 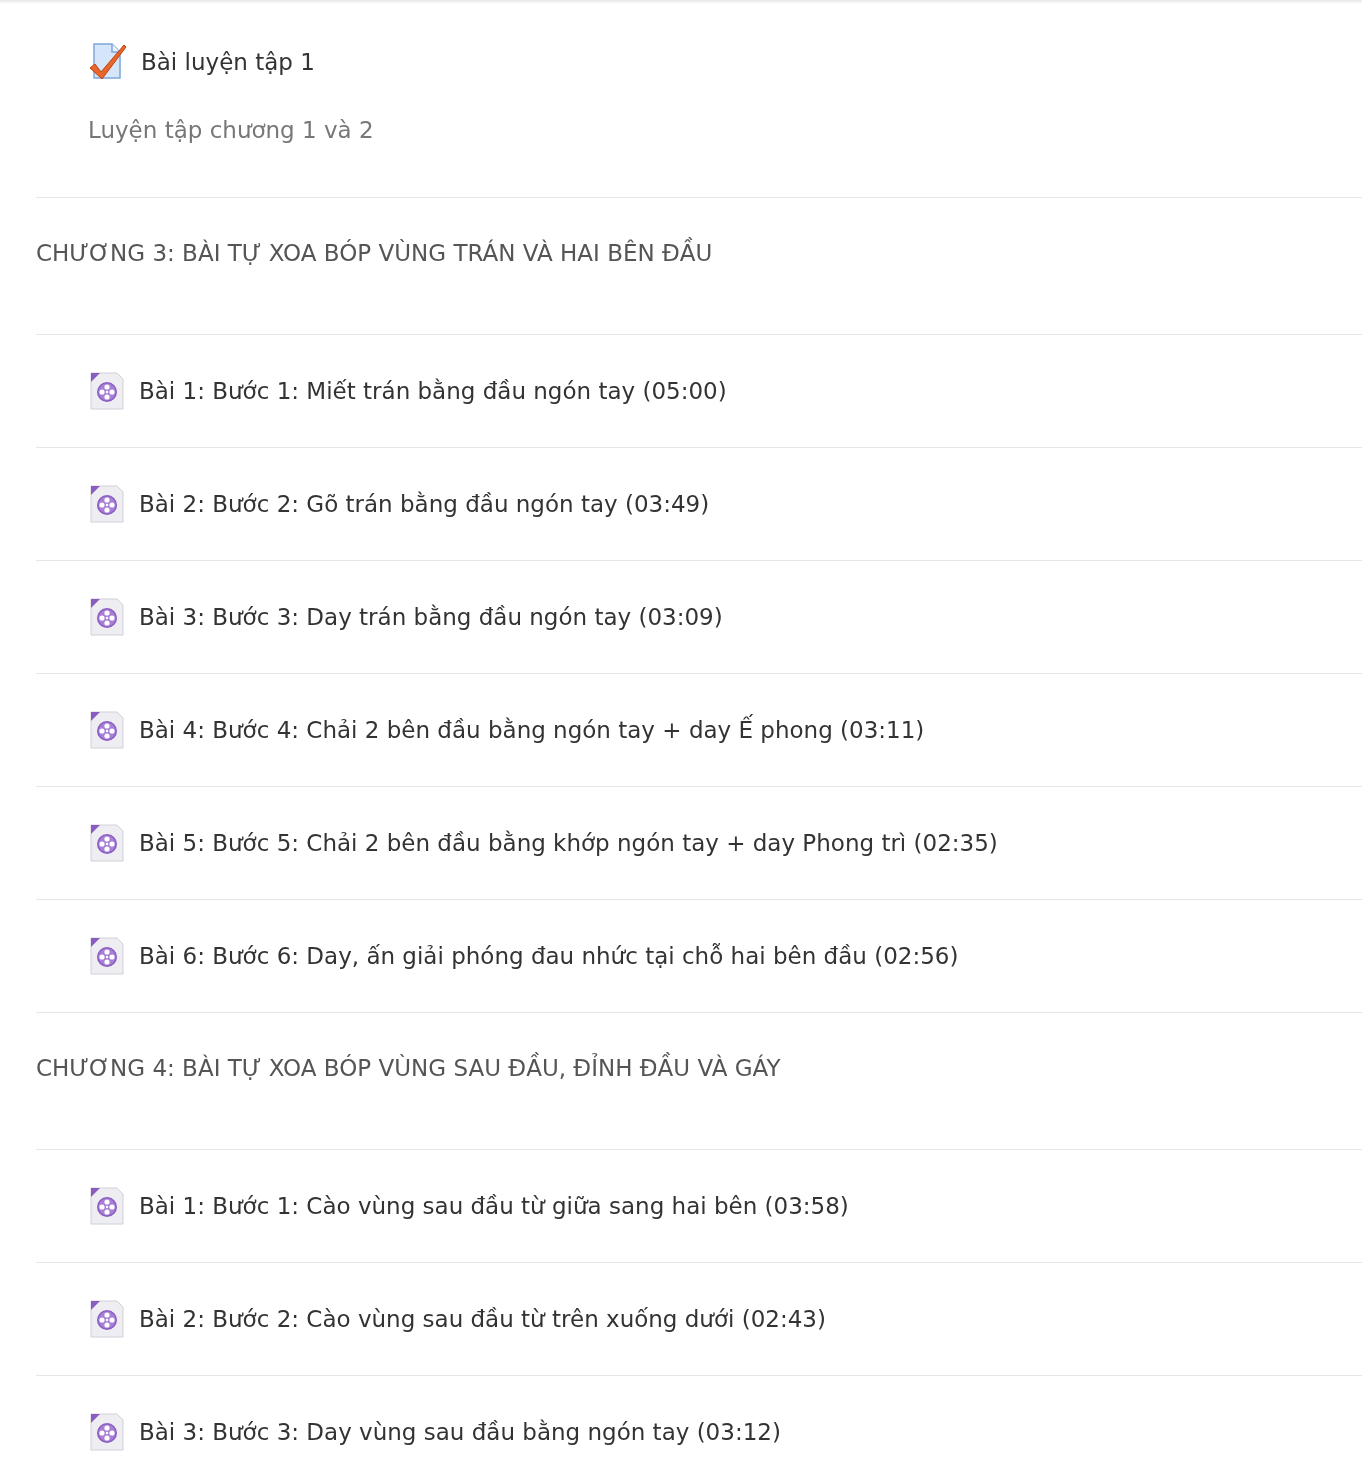 What do you see at coordinates (494, 1206) in the screenshot?
I see `lesson-link: Bài 1: Bước 1: Cào vùng sau đầu từ giữa sang hai bên (03:58)` at bounding box center [494, 1206].